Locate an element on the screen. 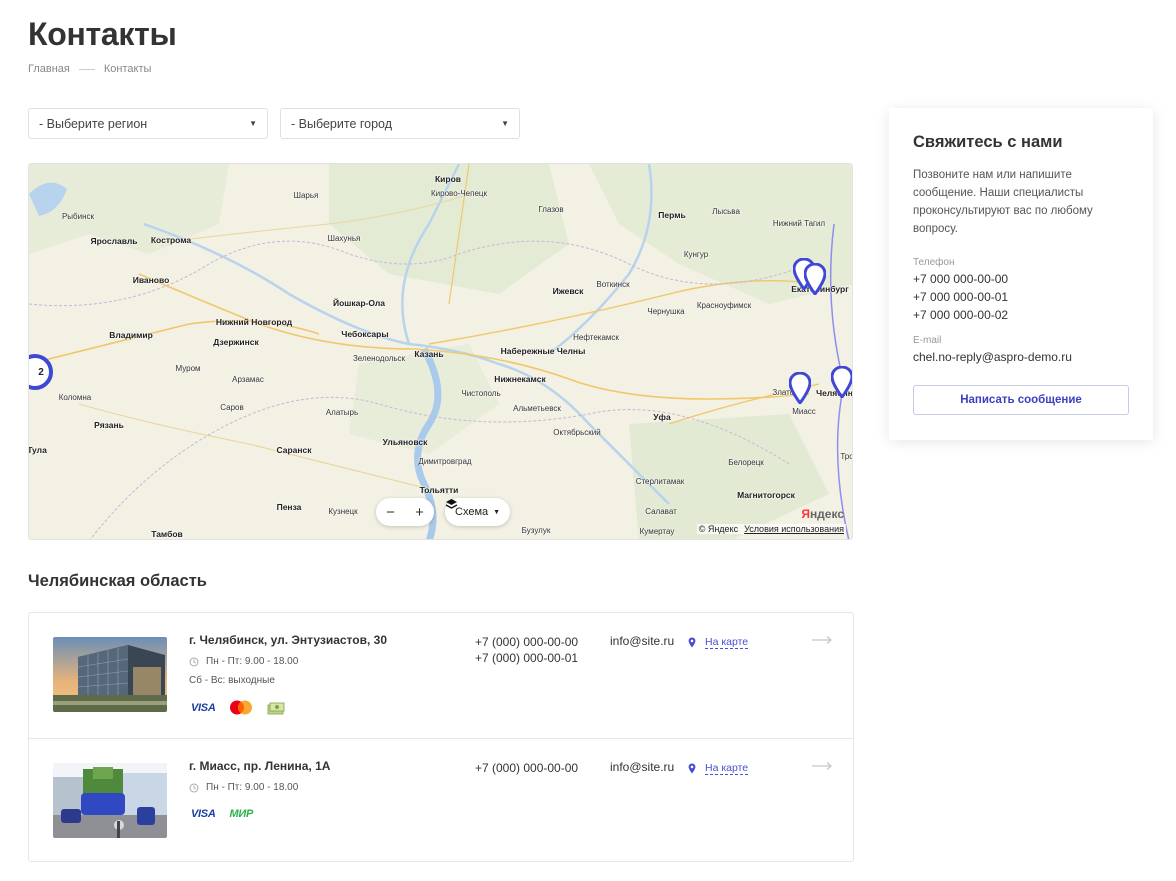 The width and height of the screenshot is (1176, 881). region-select: - Выберите регион ▼ is located at coordinates (148, 123).